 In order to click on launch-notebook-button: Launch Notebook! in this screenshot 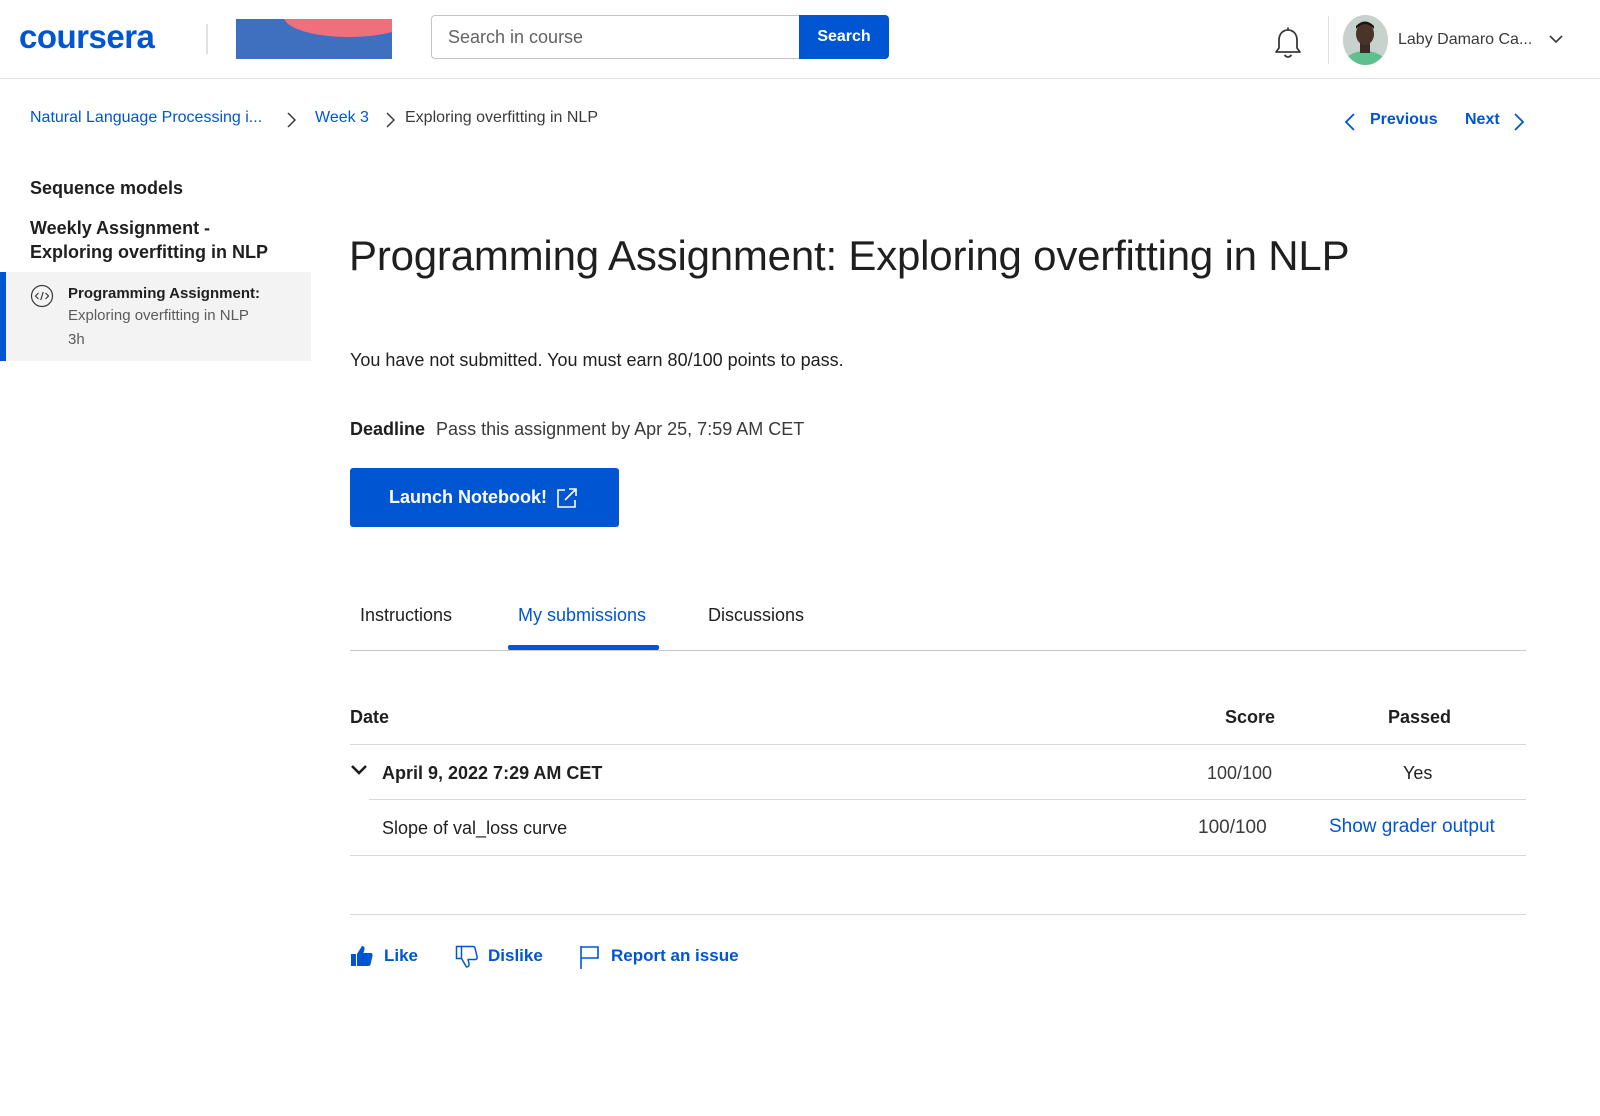, I will do `click(484, 497)`.